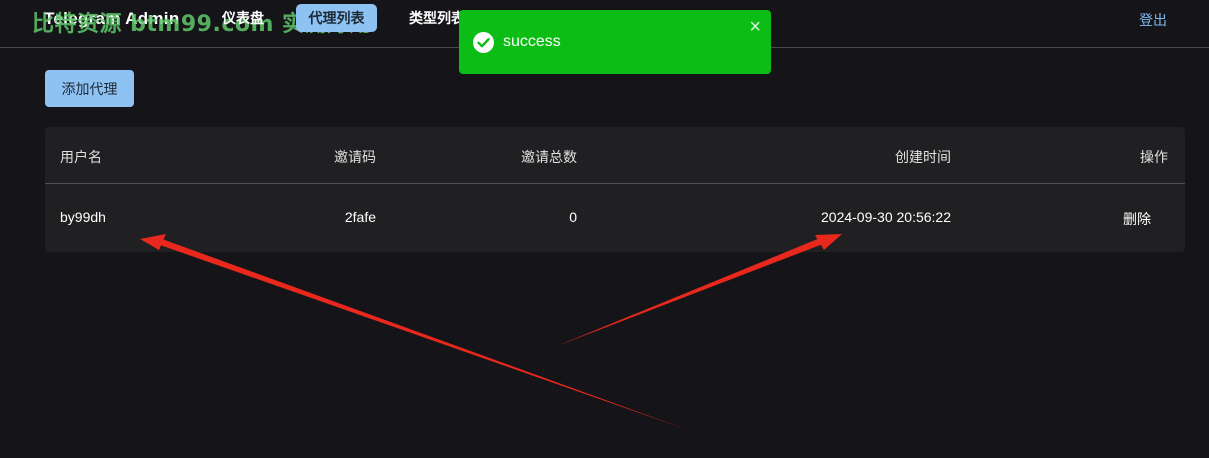 The width and height of the screenshot is (1209, 458). I want to click on toast-message: success, so click(532, 41).